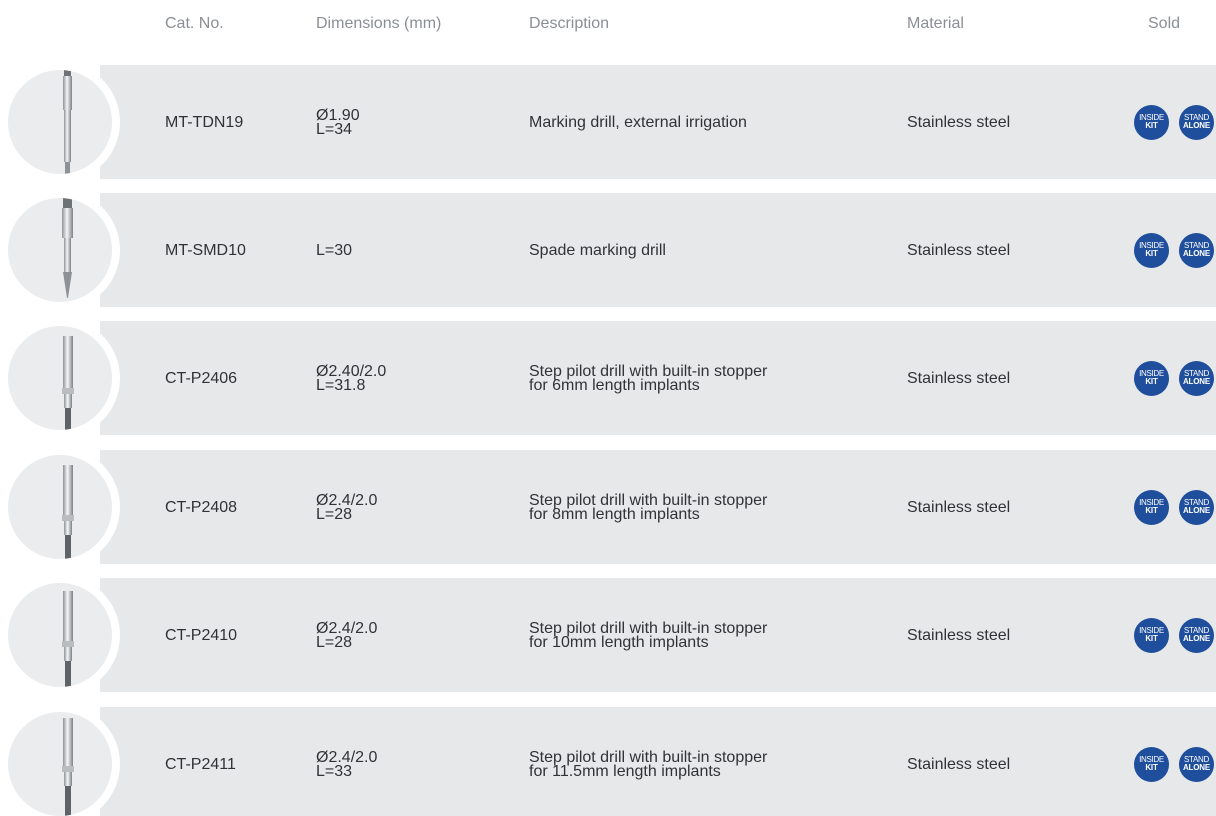  I want to click on description-line: for 6mm length implants, so click(614, 385).